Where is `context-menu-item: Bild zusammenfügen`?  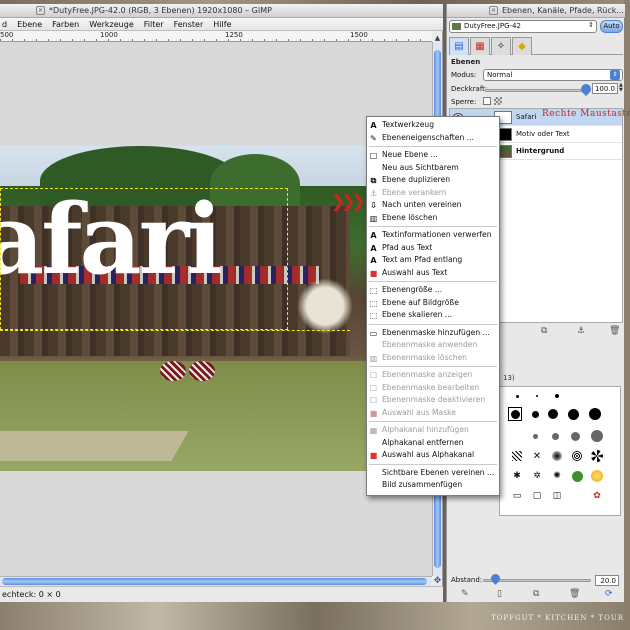
context-menu-item: Bild zusammenfügen is located at coordinates (433, 485).